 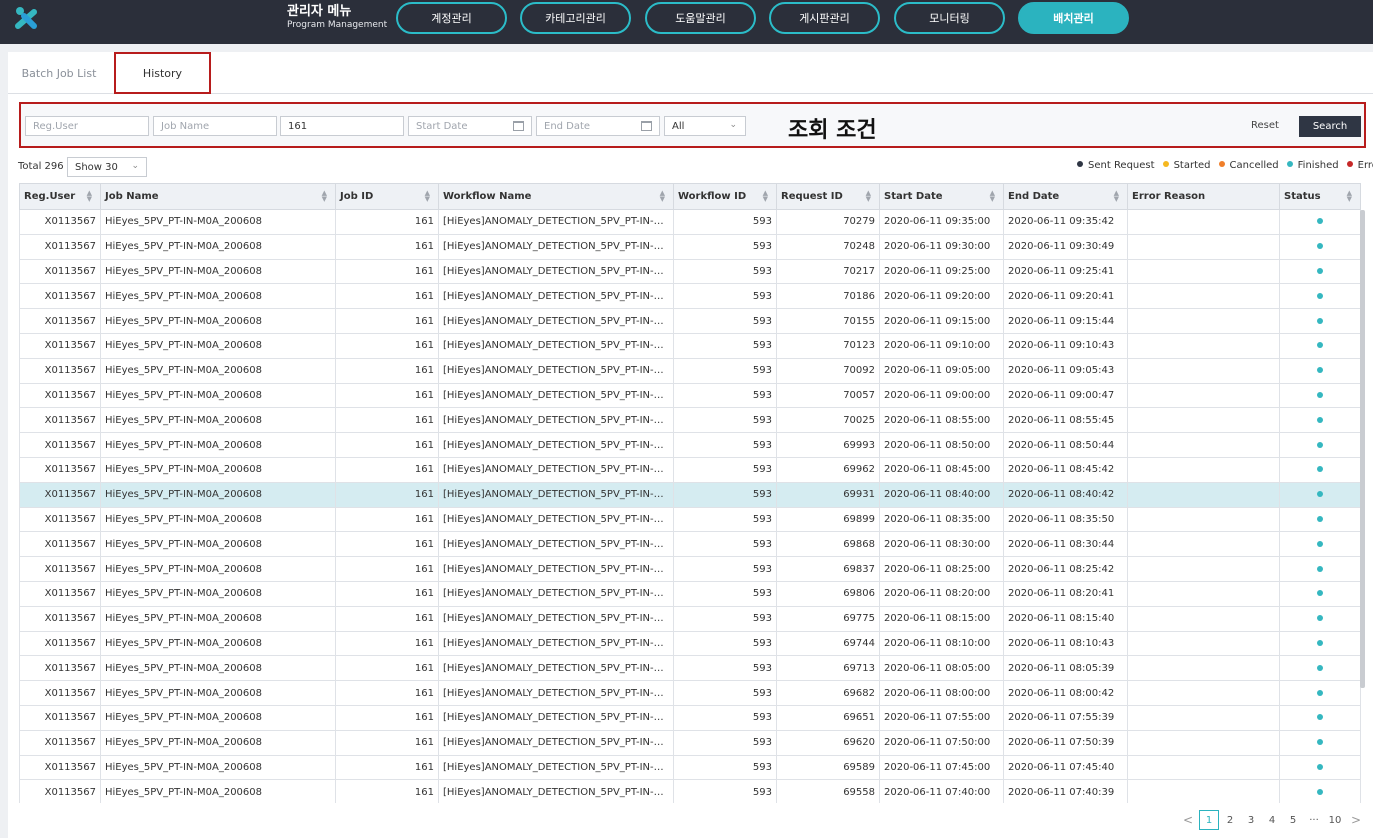 I want to click on column-header: Error Reason, so click(x=1203, y=196).